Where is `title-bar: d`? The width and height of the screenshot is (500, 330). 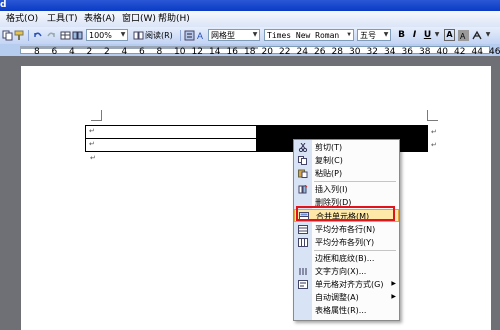
title-bar: d is located at coordinates (250, 5).